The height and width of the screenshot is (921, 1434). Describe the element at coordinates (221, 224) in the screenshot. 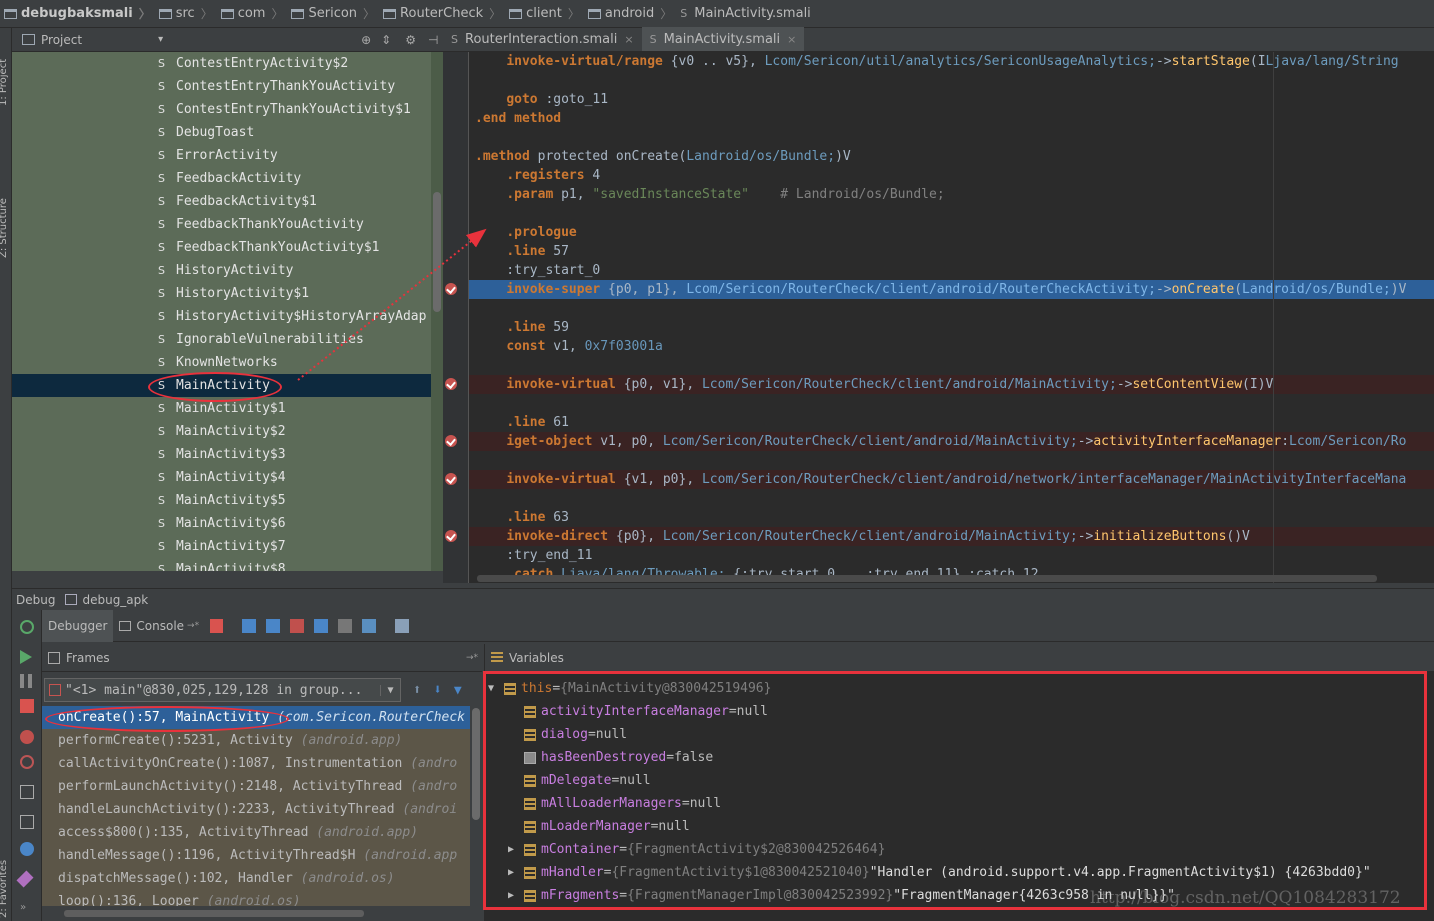

I see `tree-item: S FeedbackThankYouActivity` at that location.